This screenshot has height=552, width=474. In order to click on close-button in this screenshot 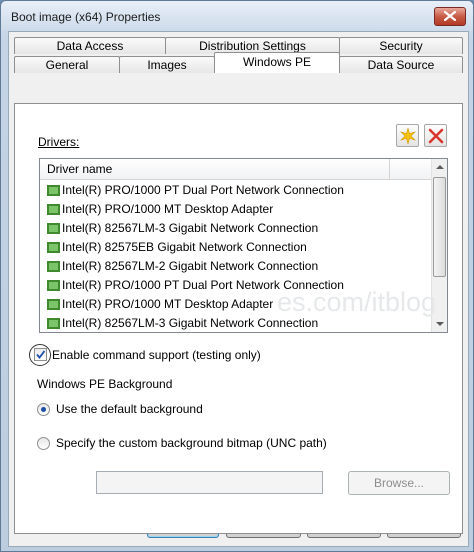, I will do `click(450, 16)`.